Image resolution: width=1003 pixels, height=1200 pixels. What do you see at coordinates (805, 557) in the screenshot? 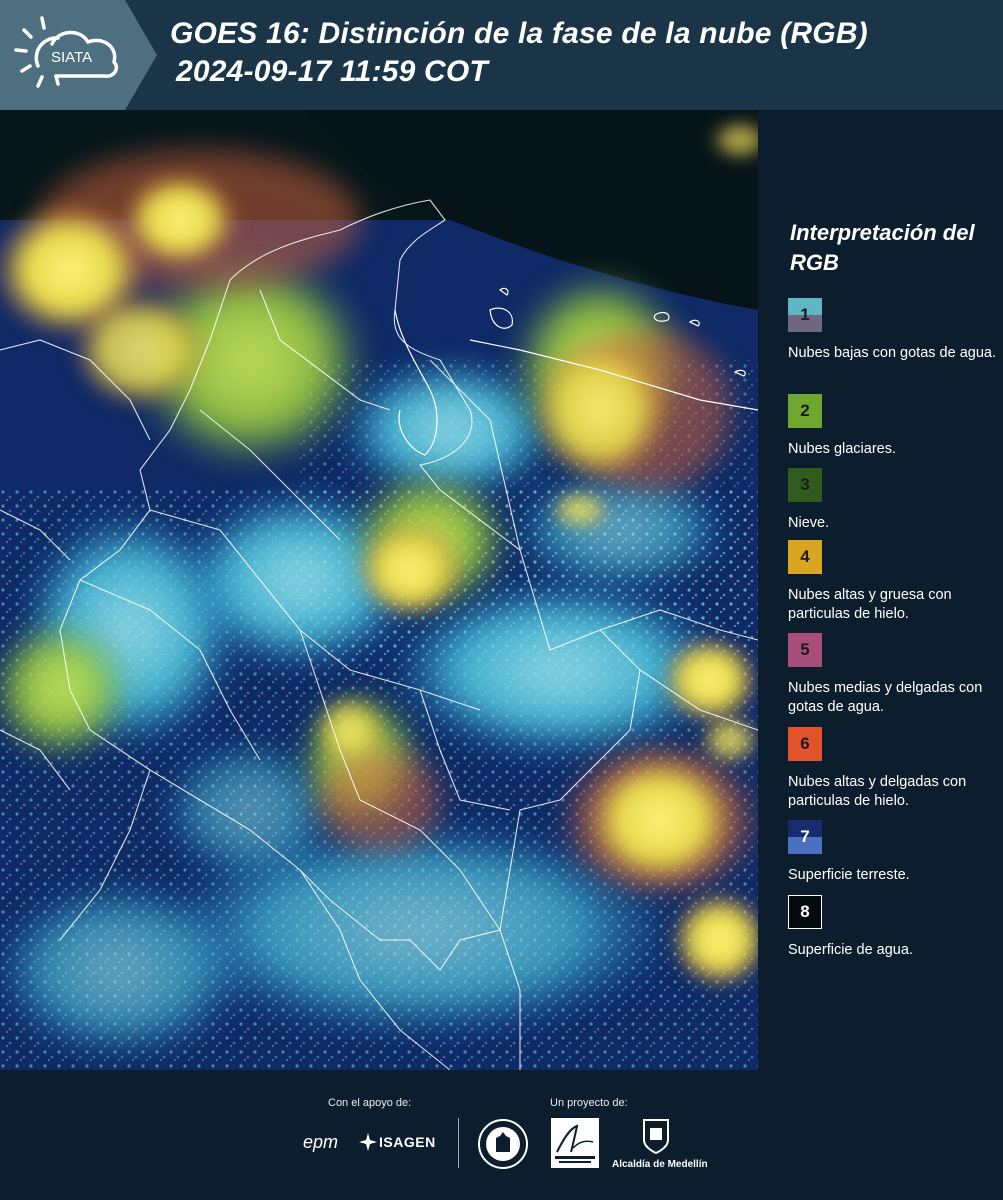
I see `legend-swatch-4: 4` at bounding box center [805, 557].